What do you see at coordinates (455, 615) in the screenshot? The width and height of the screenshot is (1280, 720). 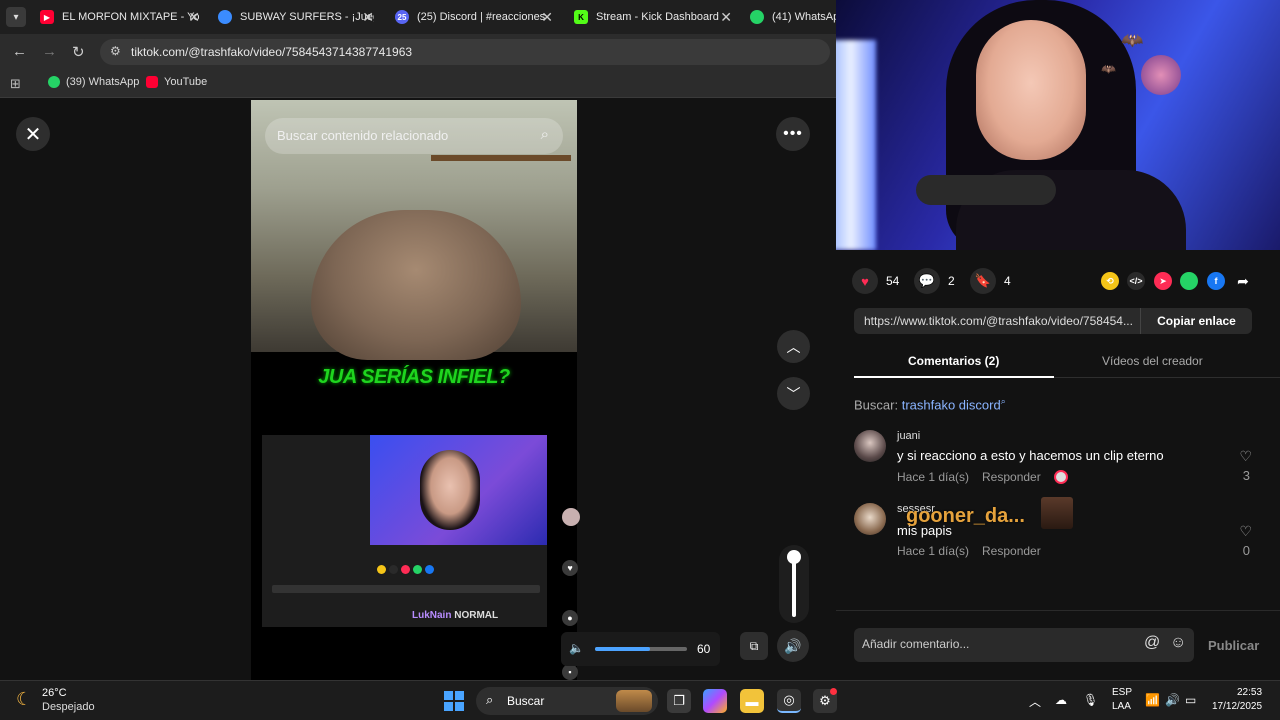 I see `embedded-username: LukNain NORMAL` at bounding box center [455, 615].